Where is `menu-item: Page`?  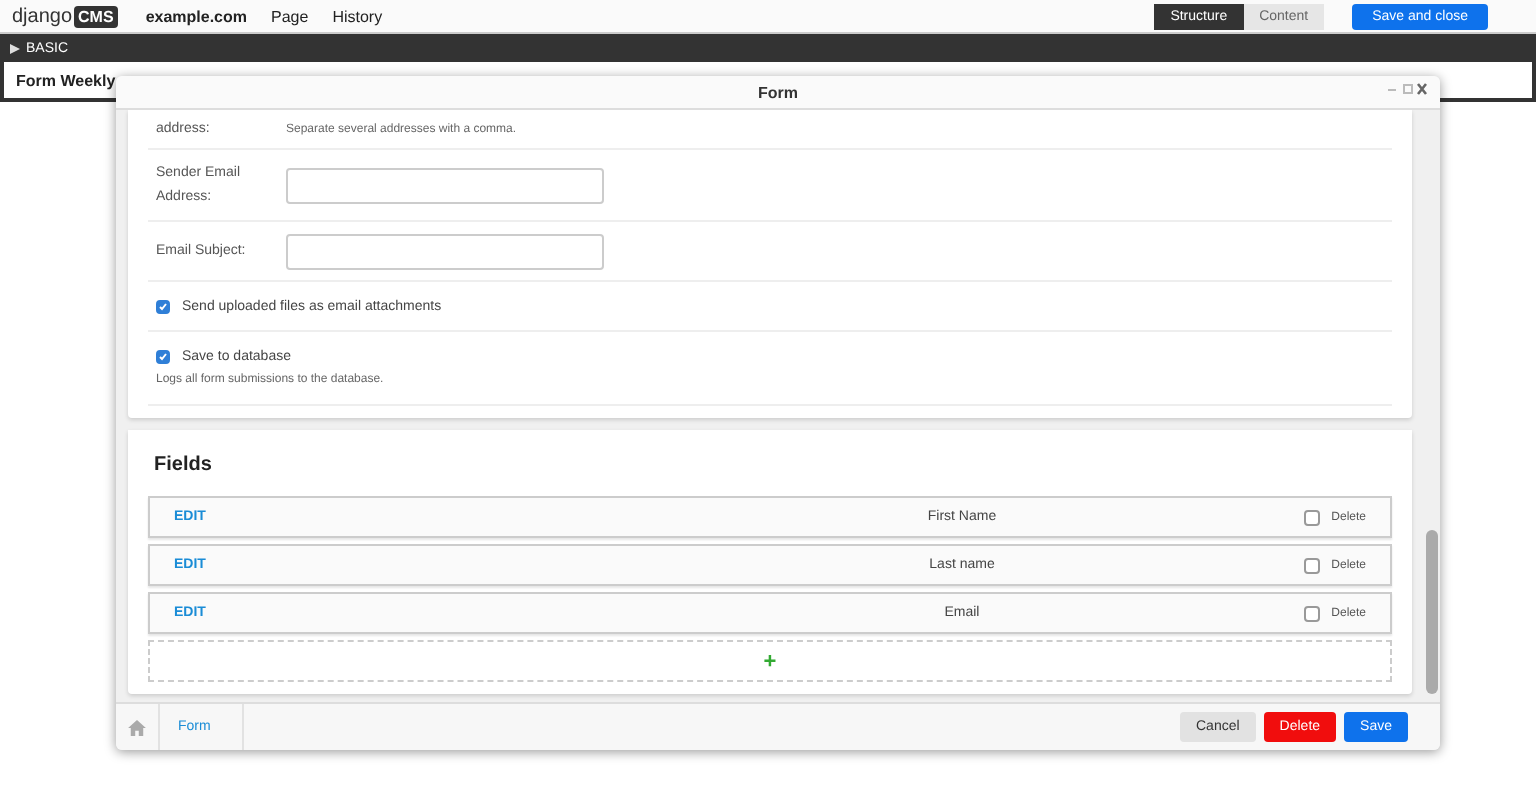 menu-item: Page is located at coordinates (290, 16).